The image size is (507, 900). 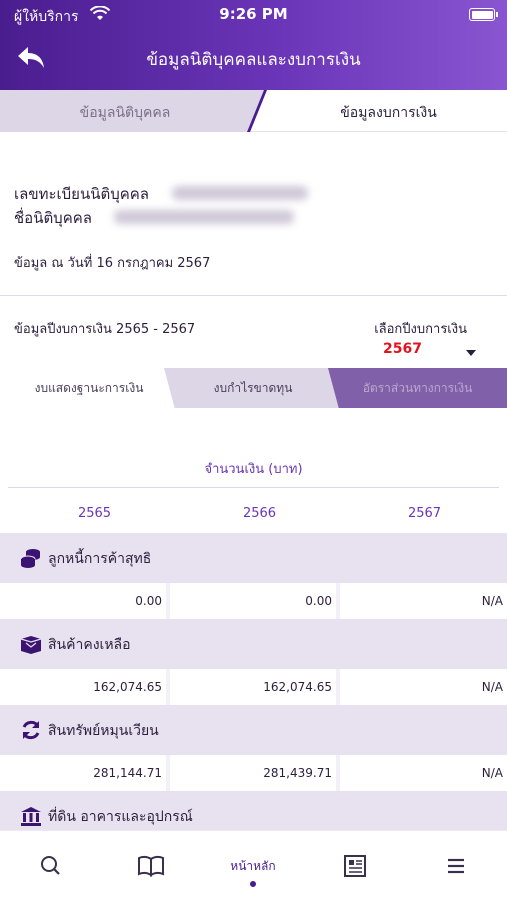 What do you see at coordinates (471, 353) in the screenshot?
I see `chevron-down-icon` at bounding box center [471, 353].